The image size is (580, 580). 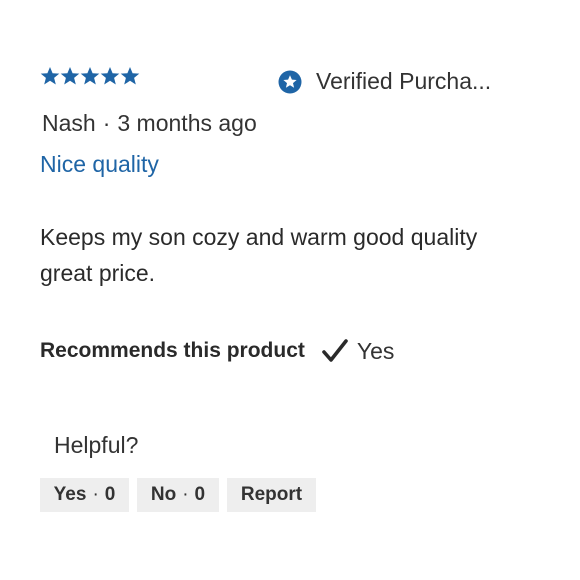 I want to click on review-date: 3 months ago, so click(x=187, y=123).